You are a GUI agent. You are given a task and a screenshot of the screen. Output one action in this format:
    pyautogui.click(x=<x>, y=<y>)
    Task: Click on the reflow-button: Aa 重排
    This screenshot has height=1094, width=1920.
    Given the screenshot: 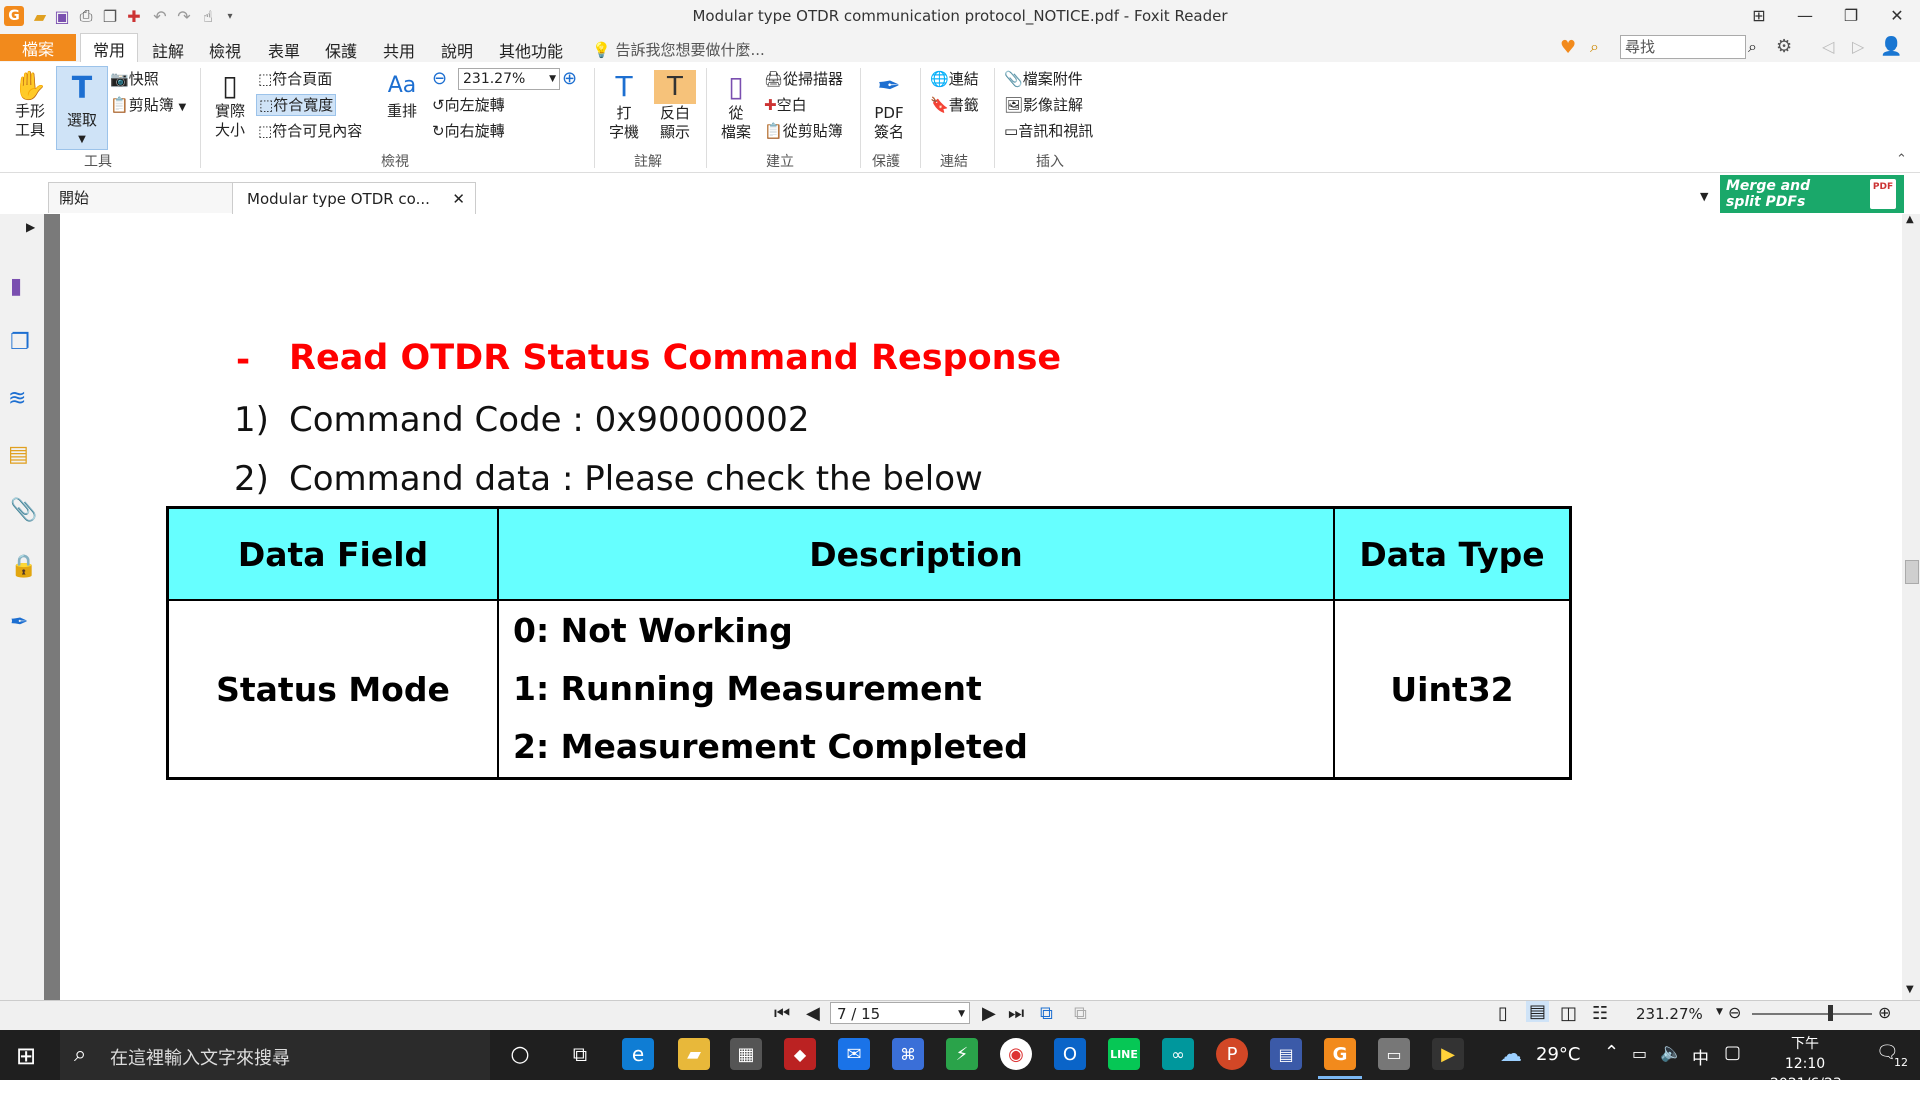 What is the action you would take?
    pyautogui.click(x=402, y=95)
    